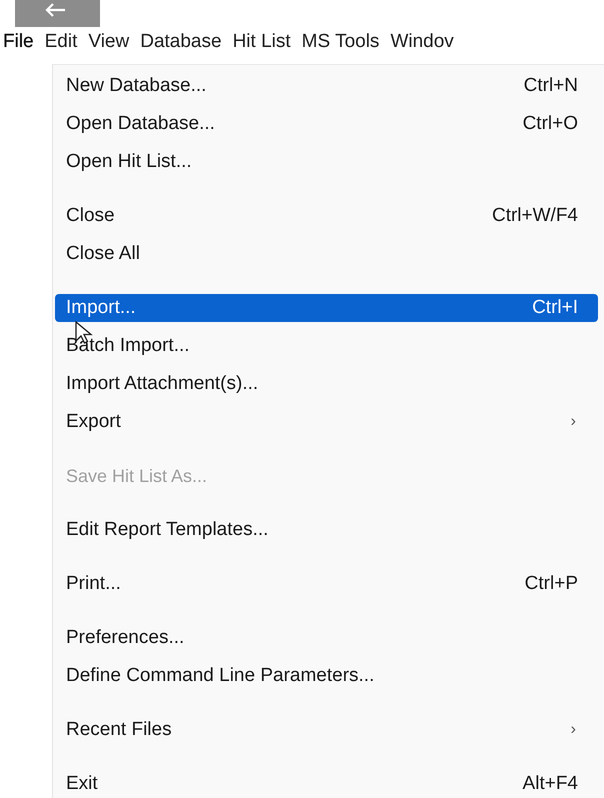 The width and height of the screenshot is (604, 798). I want to click on menu-bar-item: View, so click(111, 42).